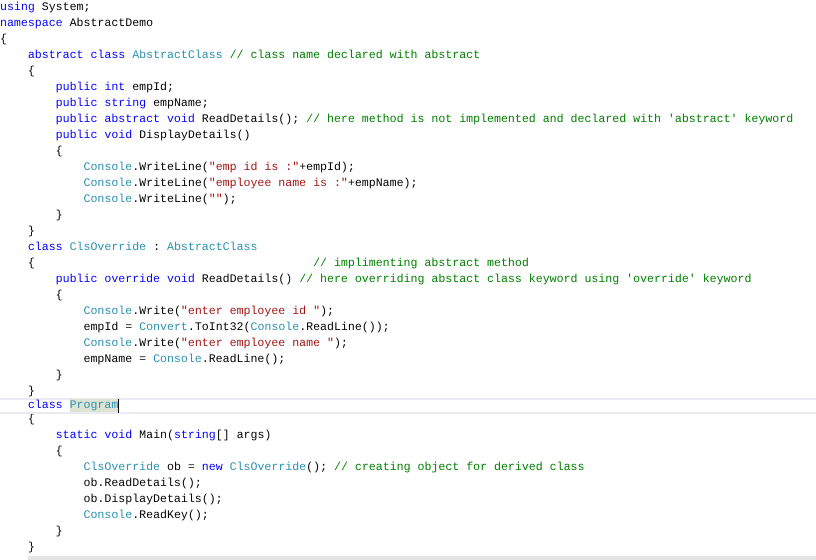 The width and height of the screenshot is (816, 560). I want to click on code-line: static void Main(string[] args), so click(163, 436).